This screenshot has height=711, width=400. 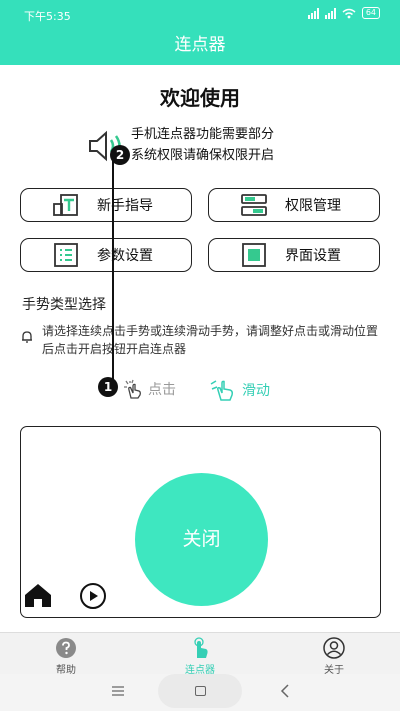 What do you see at coordinates (239, 390) in the screenshot?
I see `gesture-slide-option: 滑动` at bounding box center [239, 390].